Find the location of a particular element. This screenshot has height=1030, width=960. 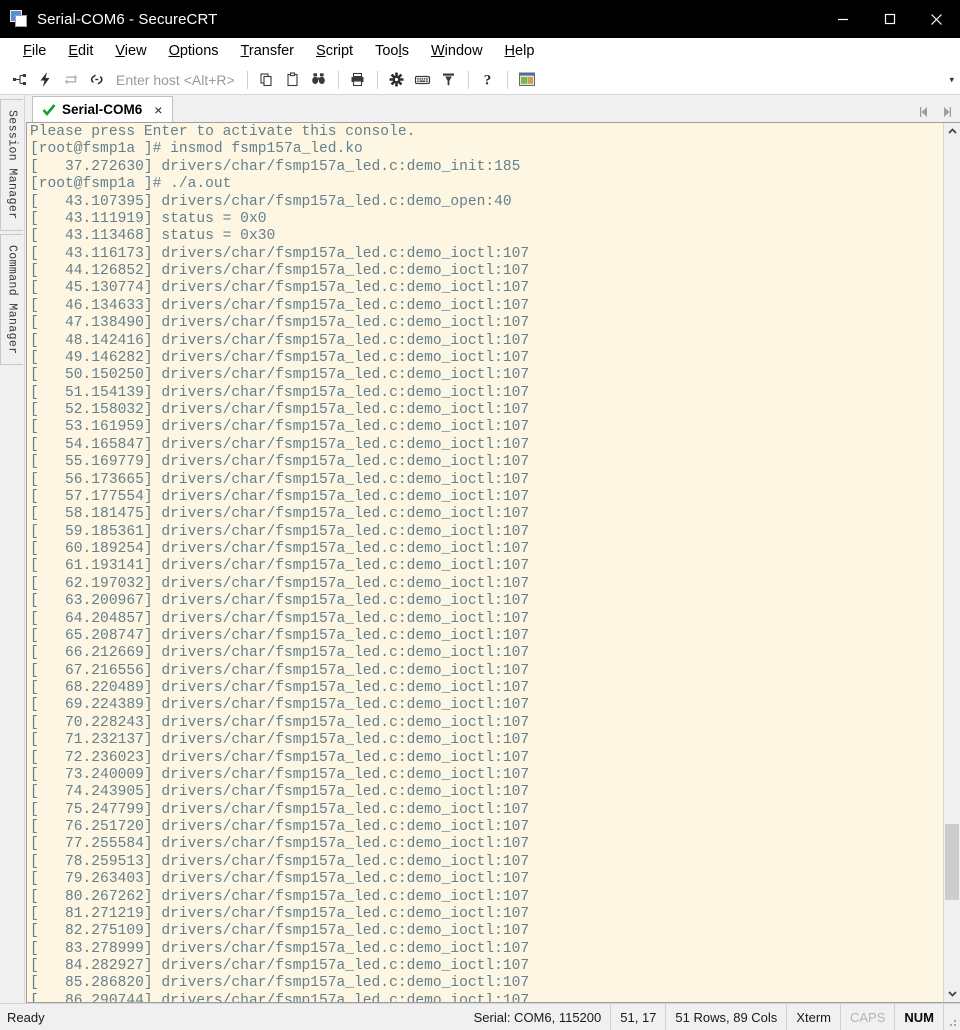

scrollbar-track is located at coordinates (952, 562).